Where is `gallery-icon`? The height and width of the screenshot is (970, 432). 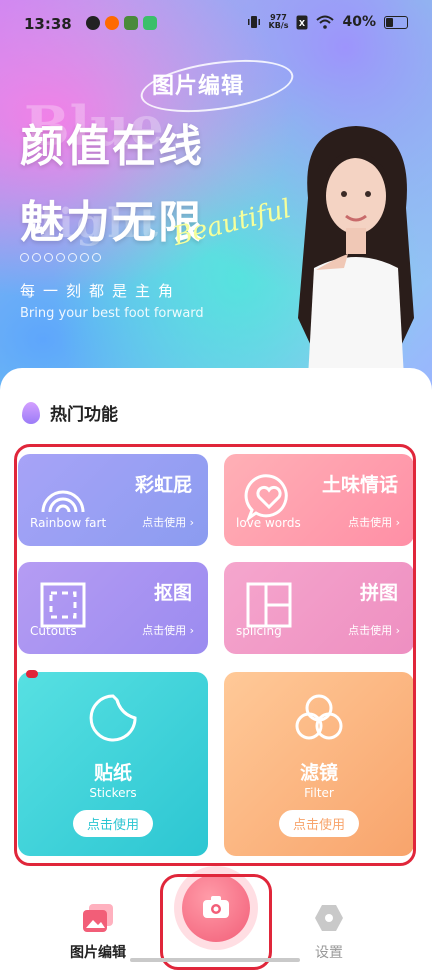 gallery-icon is located at coordinates (98, 918).